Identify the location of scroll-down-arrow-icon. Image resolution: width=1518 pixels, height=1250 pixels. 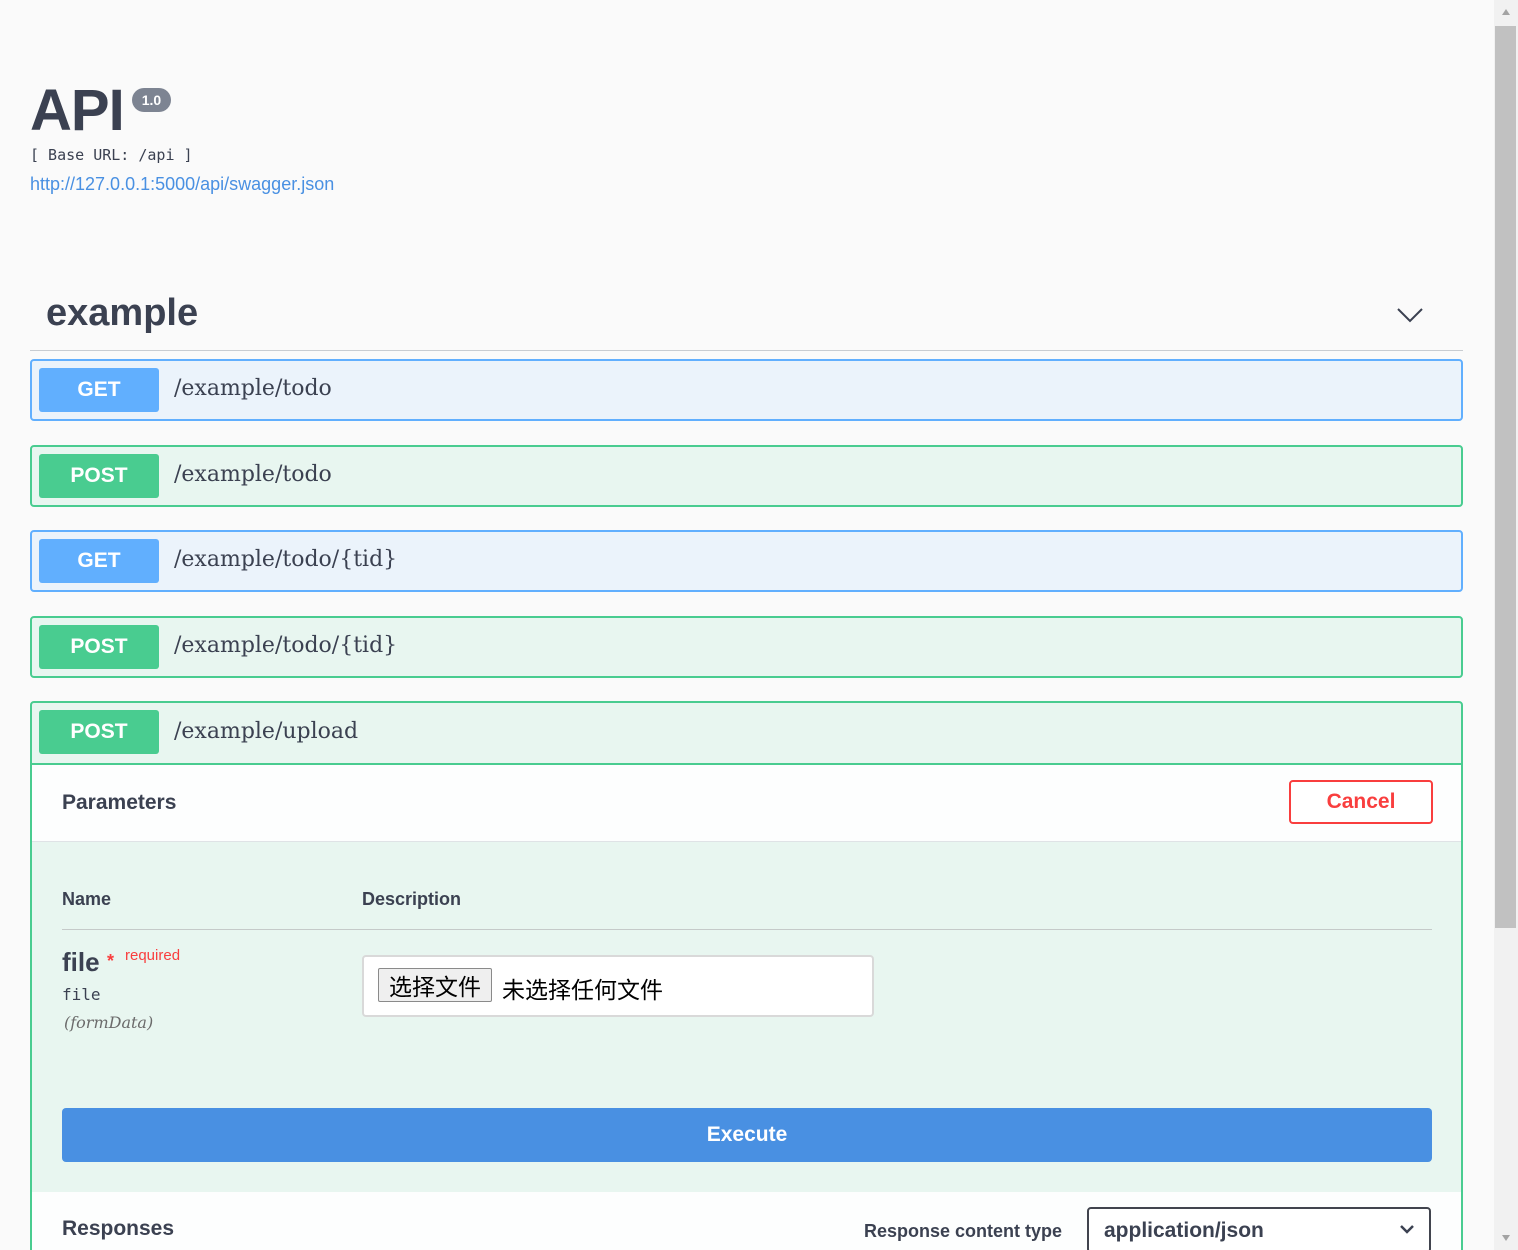
(1506, 1238).